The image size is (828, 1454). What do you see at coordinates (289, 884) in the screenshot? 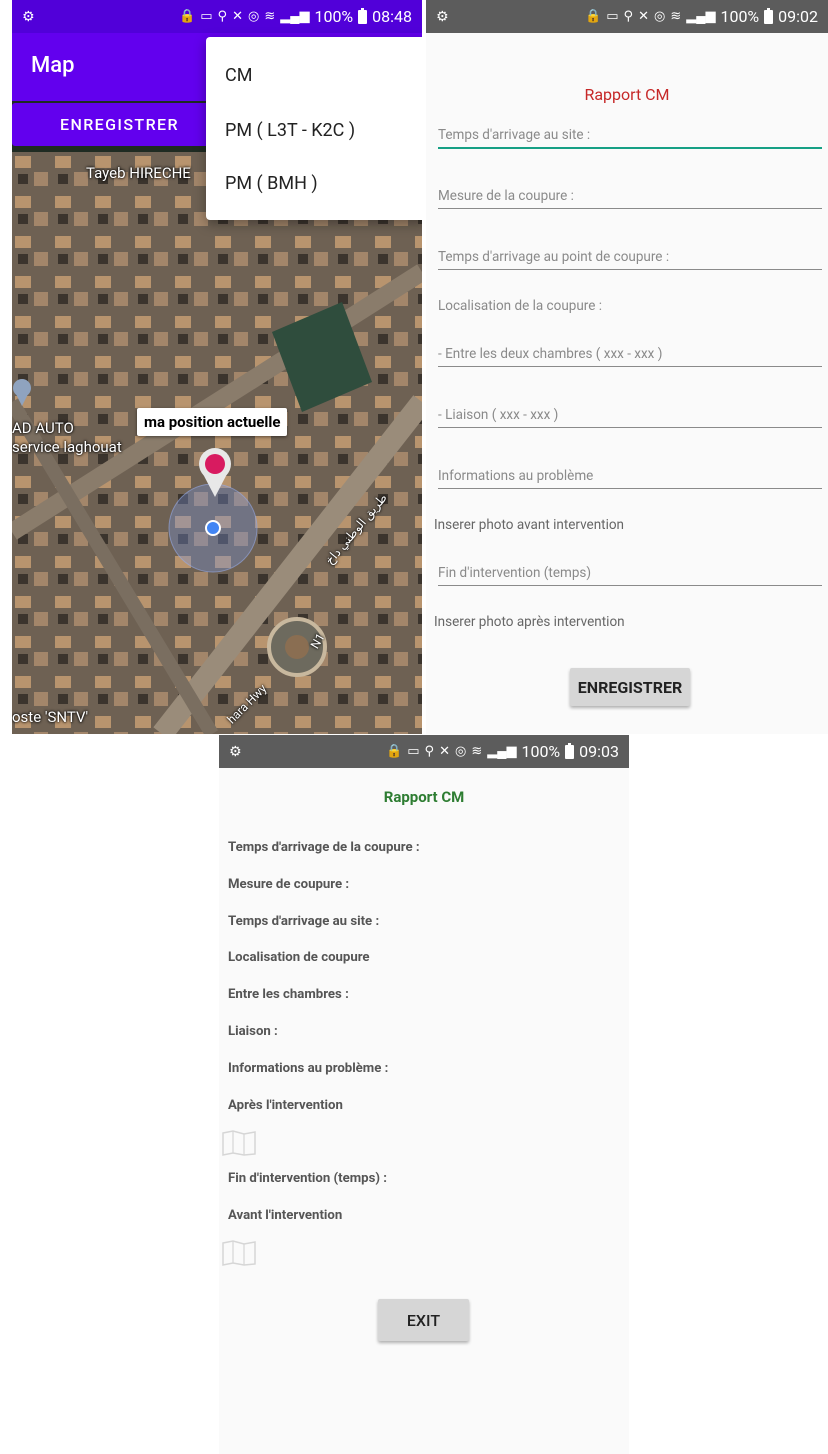
I see `report-label-measure: Mesure de coupure :` at bounding box center [289, 884].